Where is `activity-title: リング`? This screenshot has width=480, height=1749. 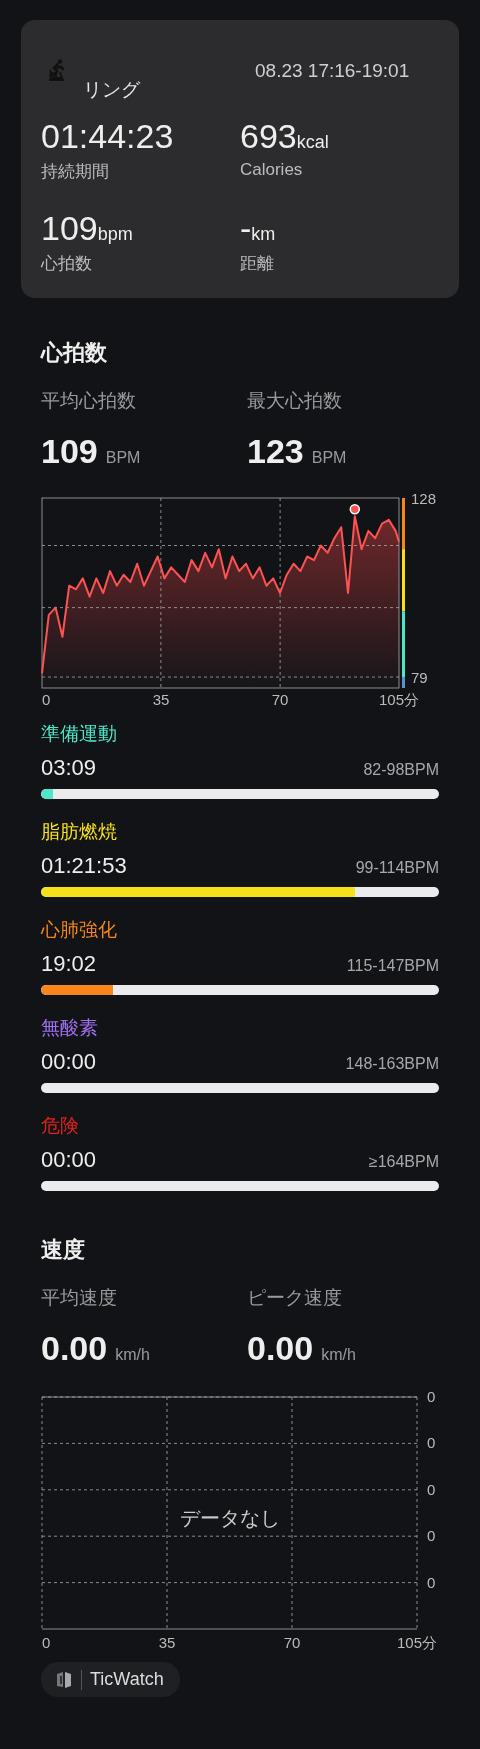 activity-title: リング is located at coordinates (112, 88).